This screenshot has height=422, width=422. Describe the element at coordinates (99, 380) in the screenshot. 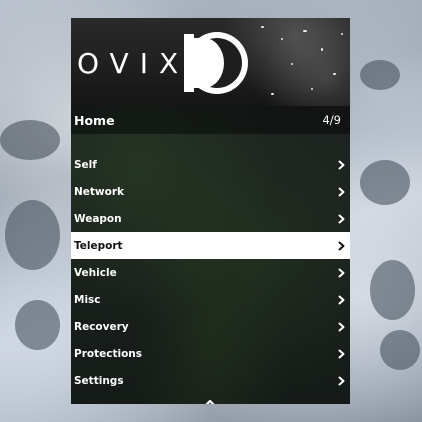

I see `menu-item-label: Settings` at that location.